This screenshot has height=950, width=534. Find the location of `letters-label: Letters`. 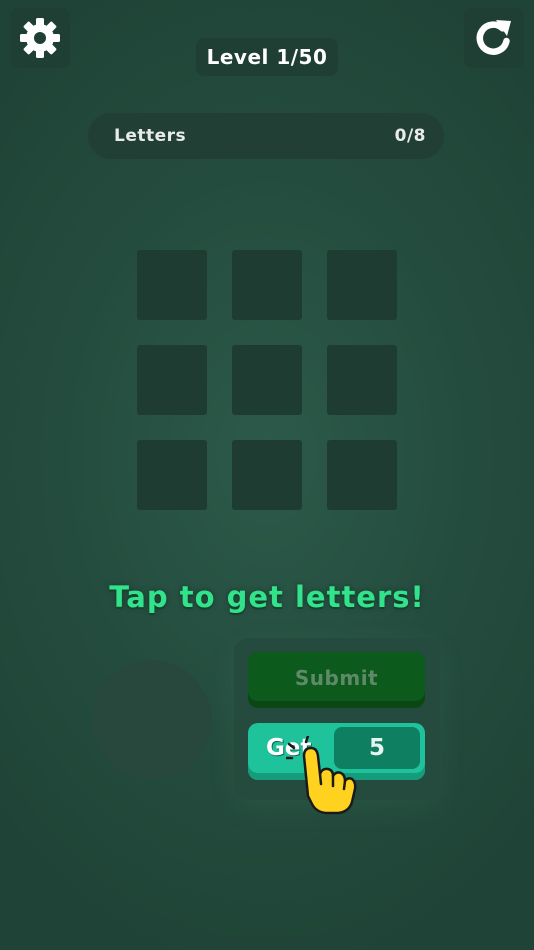

letters-label: Letters is located at coordinates (150, 136).